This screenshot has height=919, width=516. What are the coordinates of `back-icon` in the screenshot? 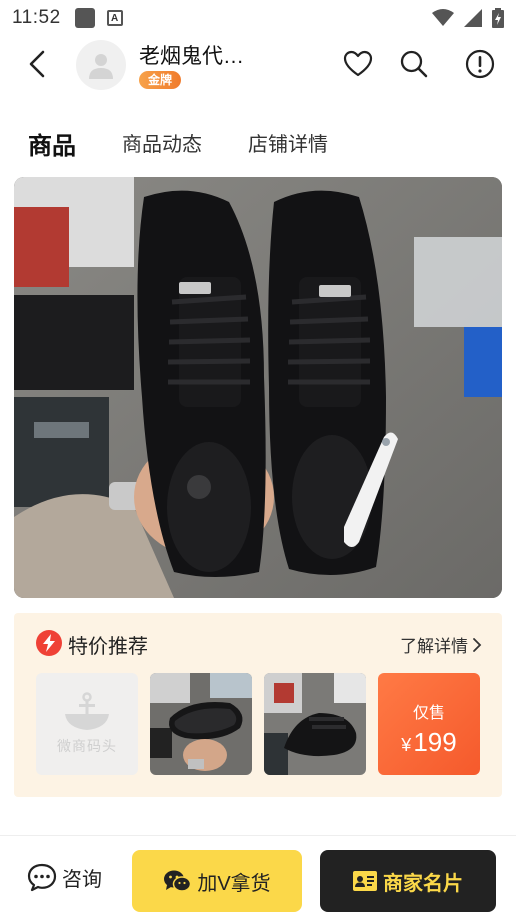 It's located at (37, 64).